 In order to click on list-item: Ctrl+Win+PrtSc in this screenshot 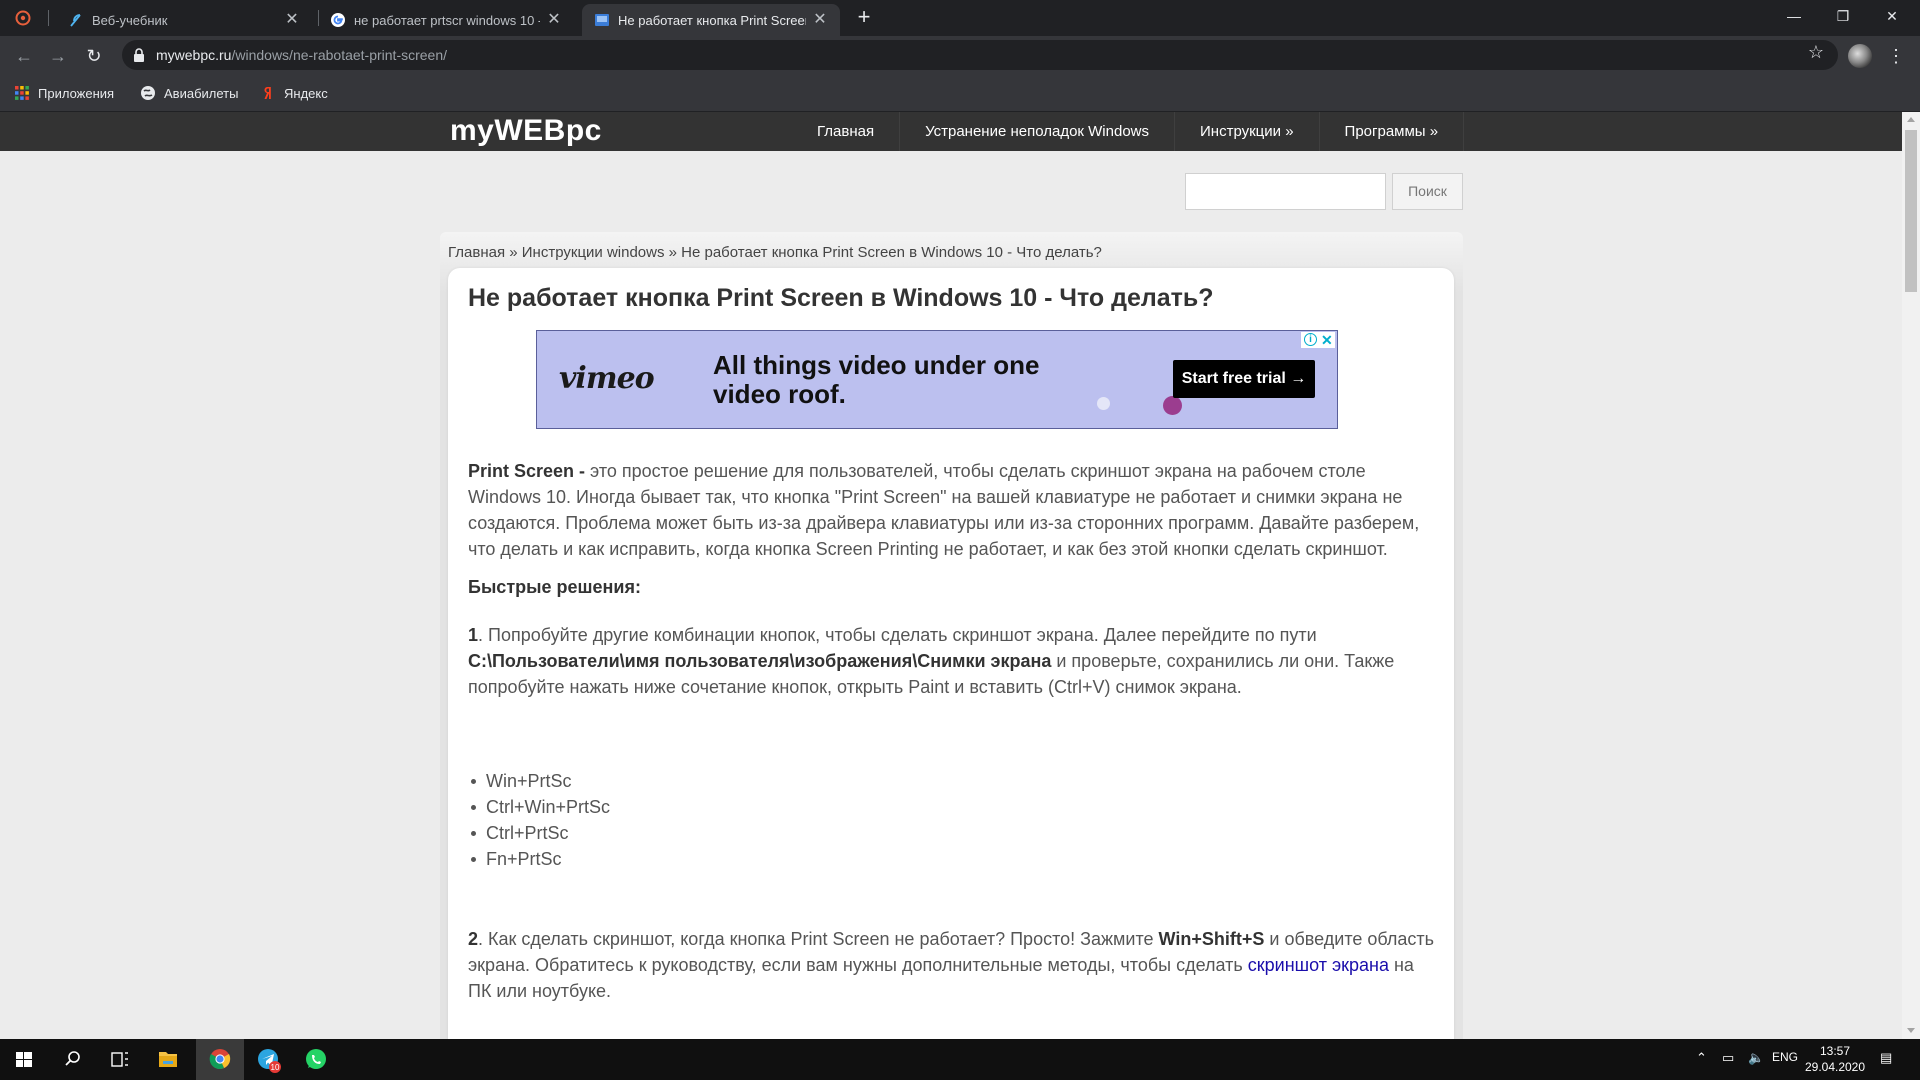, I will do `click(540, 807)`.